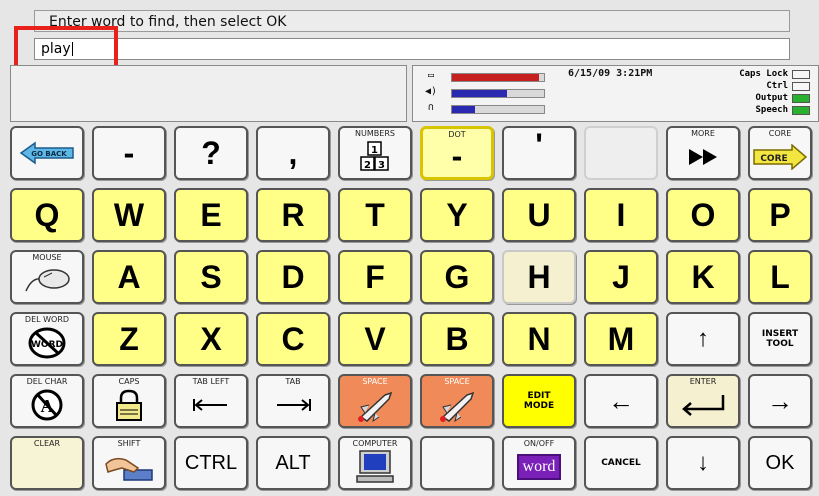  Describe the element at coordinates (777, 86) in the screenshot. I see `indicator-label: Ctrl` at that location.